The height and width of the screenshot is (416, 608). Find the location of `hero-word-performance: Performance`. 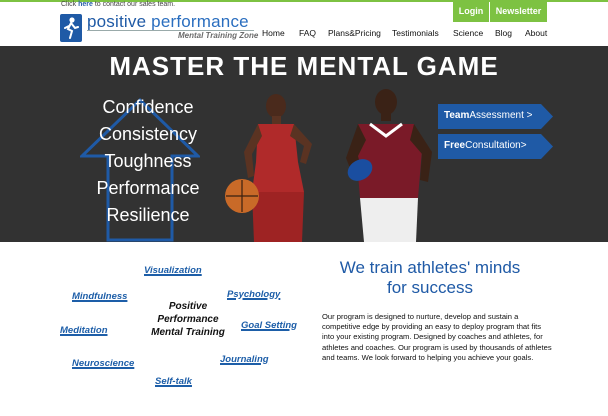

hero-word-performance: Performance is located at coordinates (148, 188).